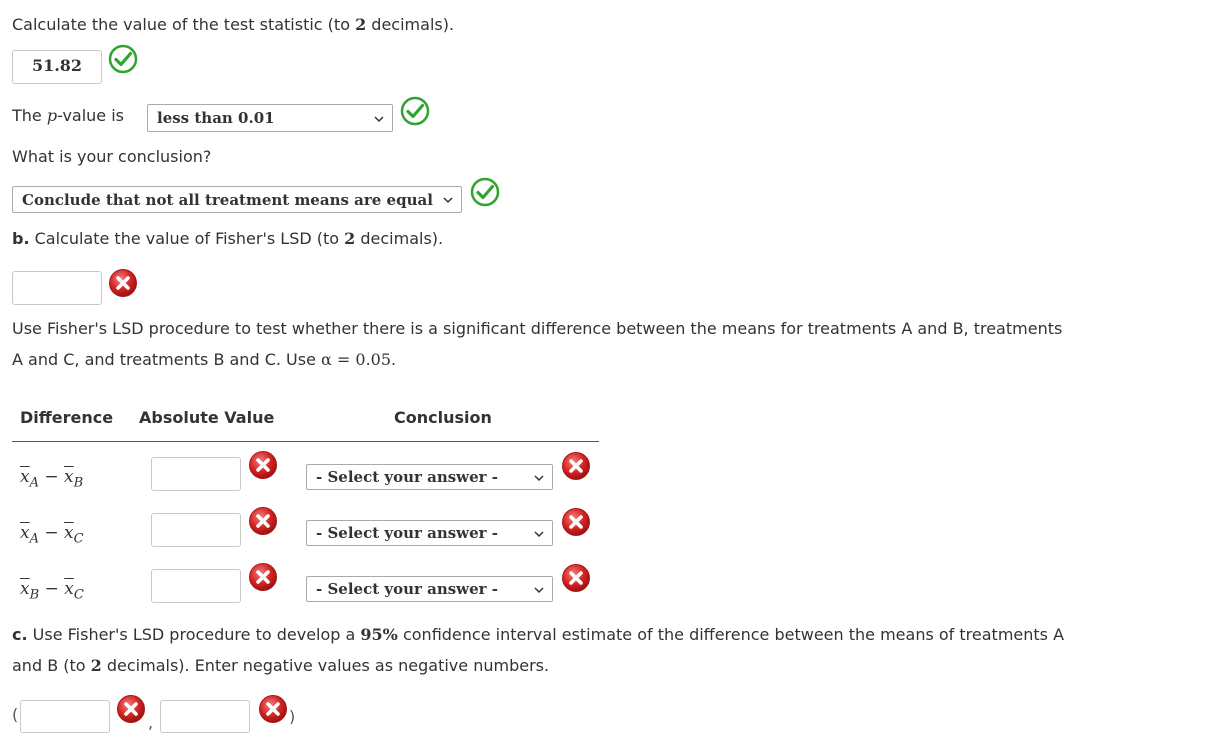 Image resolution: width=1219 pixels, height=739 pixels. Describe the element at coordinates (394, 359) in the screenshot. I see `lsd-intro-period: .` at that location.